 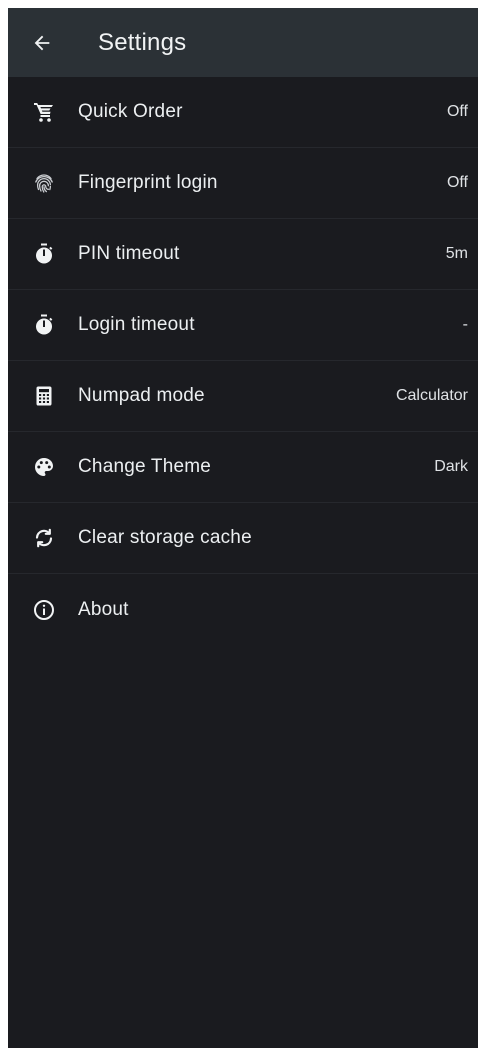 What do you see at coordinates (243, 325) in the screenshot?
I see `setting-login-timeout: Login timeout -` at bounding box center [243, 325].